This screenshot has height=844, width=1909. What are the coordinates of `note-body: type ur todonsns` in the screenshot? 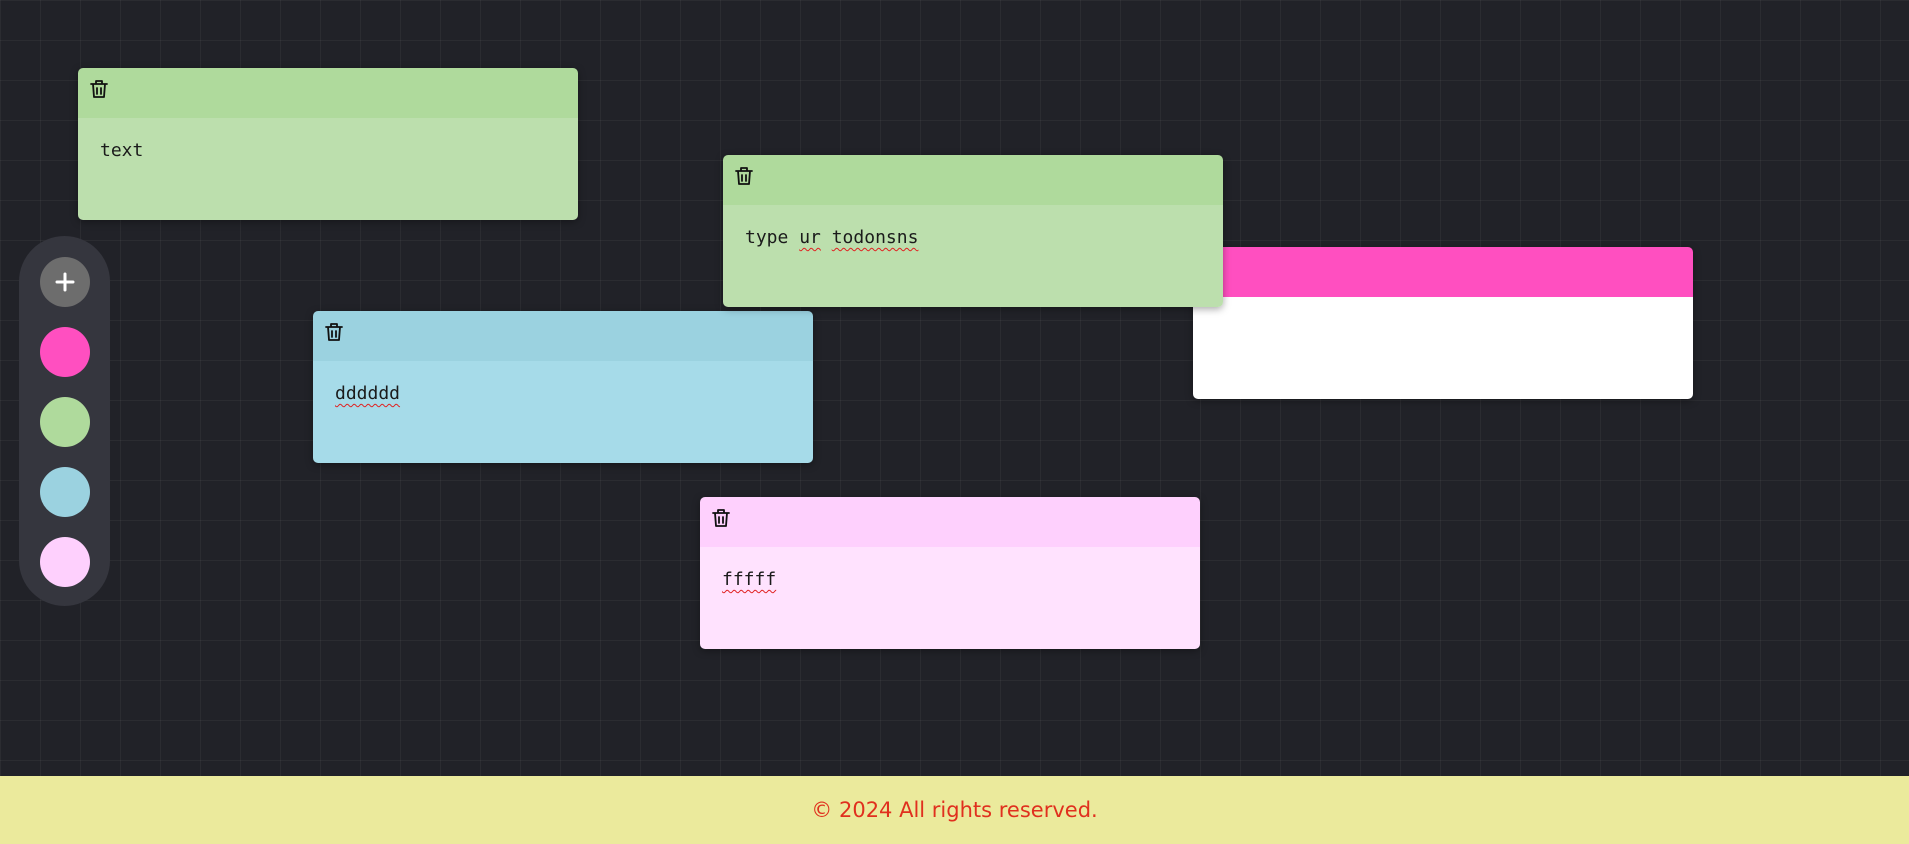 It's located at (973, 256).